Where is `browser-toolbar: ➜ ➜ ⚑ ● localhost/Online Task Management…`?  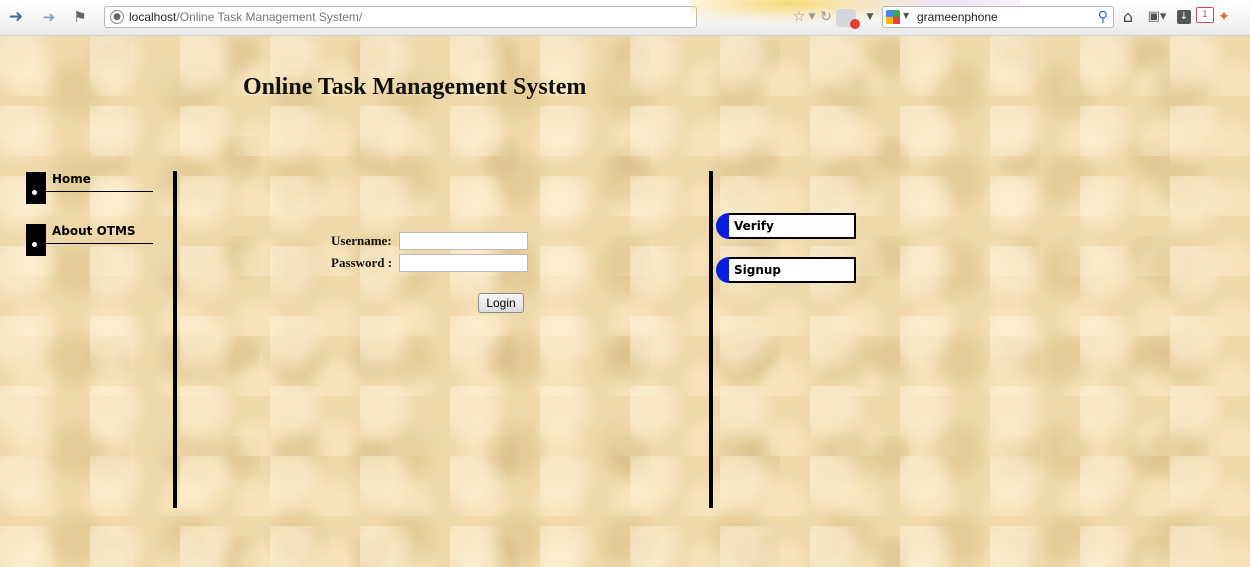
browser-toolbar: ➜ ➜ ⚑ ● localhost/Online Task Management… is located at coordinates (625, 18).